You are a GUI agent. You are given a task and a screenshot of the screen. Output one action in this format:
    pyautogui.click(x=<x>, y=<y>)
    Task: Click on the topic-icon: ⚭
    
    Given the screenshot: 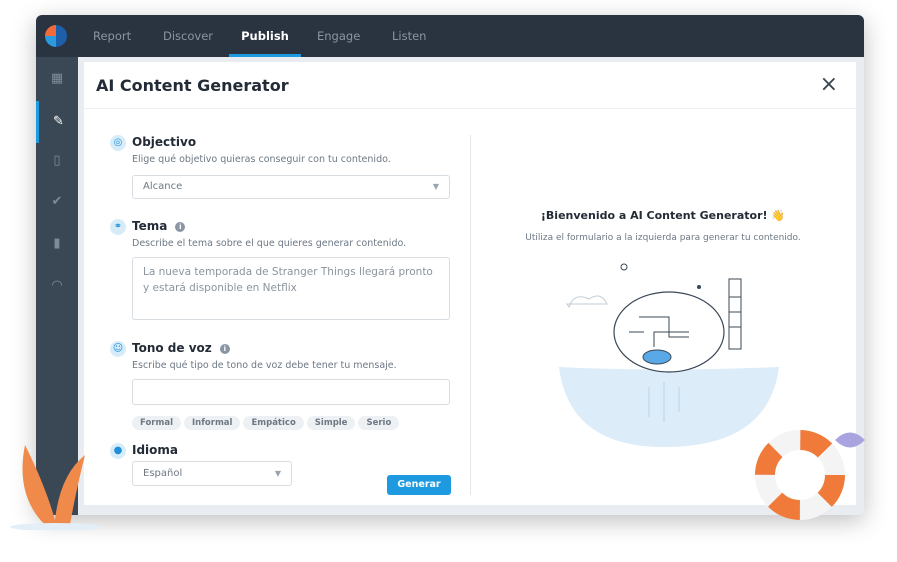 What is the action you would take?
    pyautogui.click(x=118, y=227)
    